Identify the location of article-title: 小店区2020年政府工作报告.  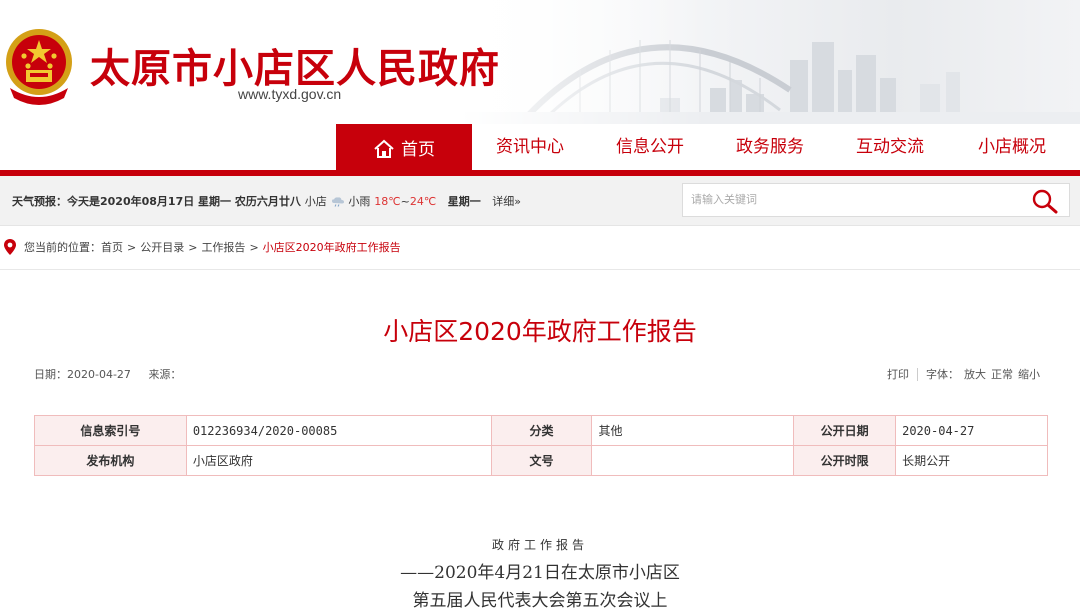
(540, 331).